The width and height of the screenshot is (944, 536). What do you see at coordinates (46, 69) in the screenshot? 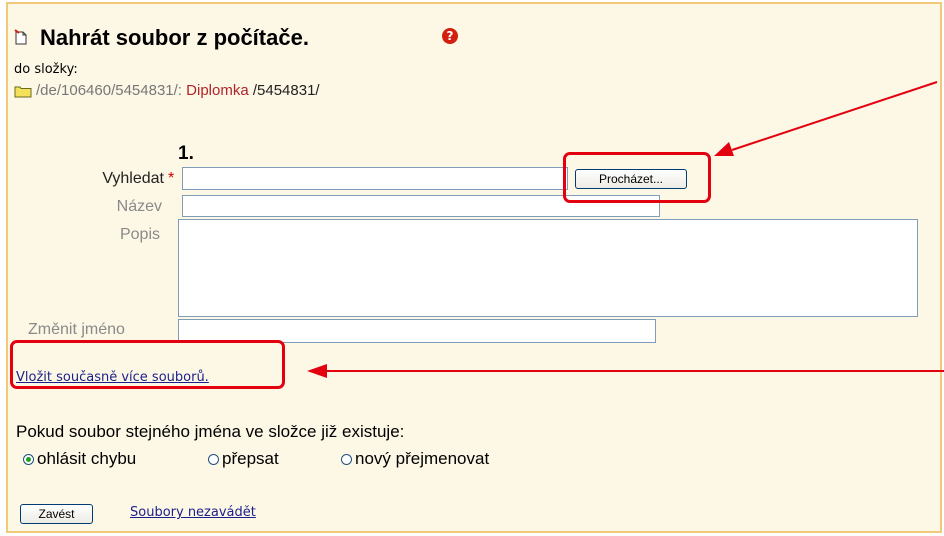
I see `folder-label: do složky:` at bounding box center [46, 69].